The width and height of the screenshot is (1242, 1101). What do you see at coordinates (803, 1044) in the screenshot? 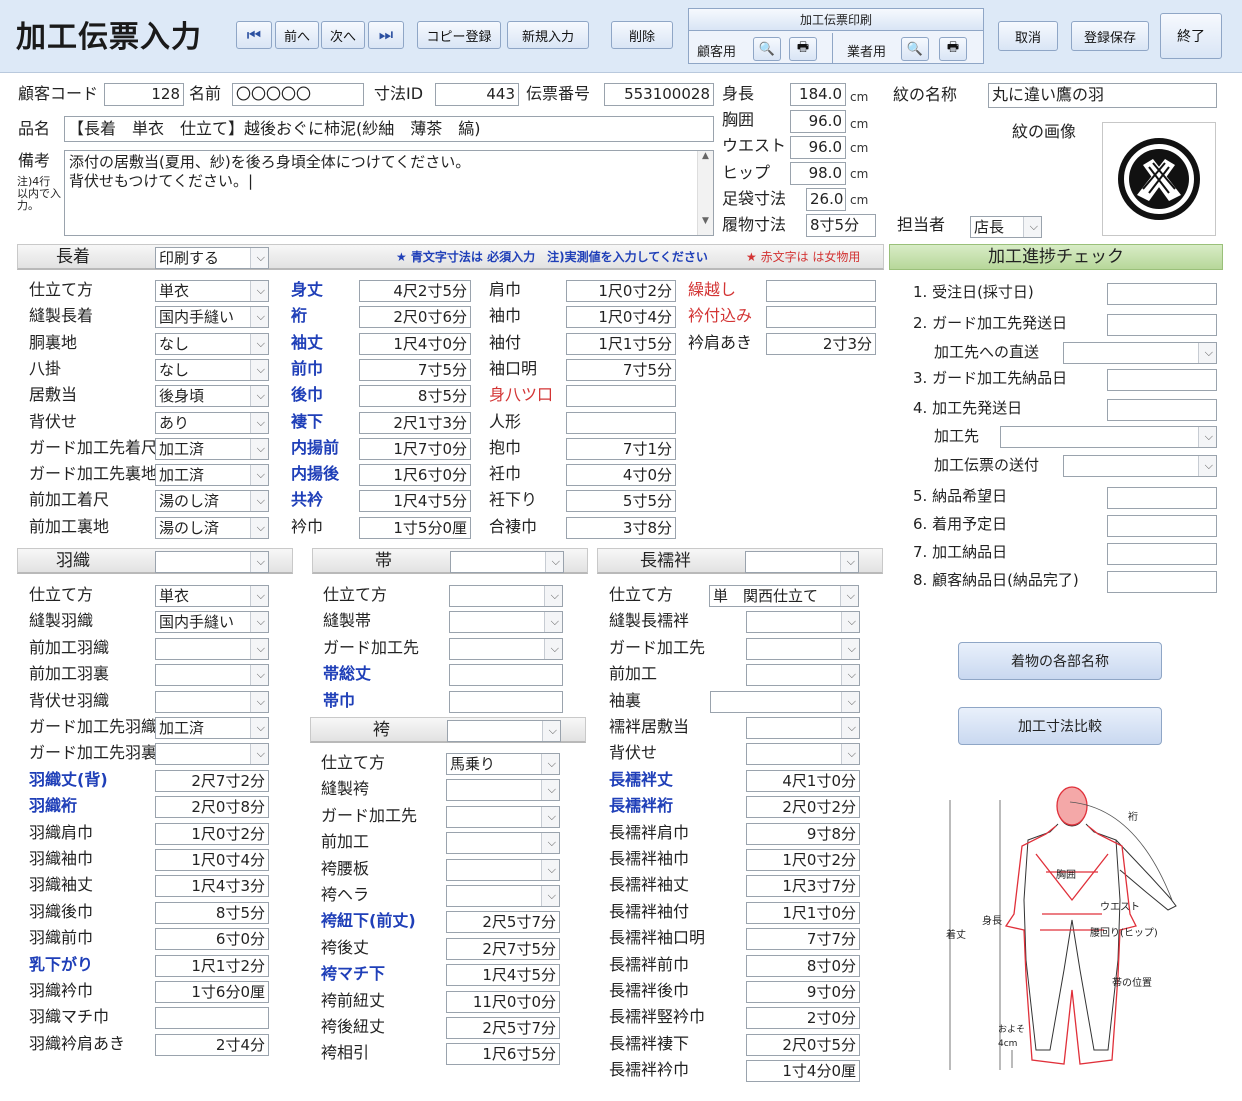
I see `juban-field-17: 2尺0寸5分` at bounding box center [803, 1044].